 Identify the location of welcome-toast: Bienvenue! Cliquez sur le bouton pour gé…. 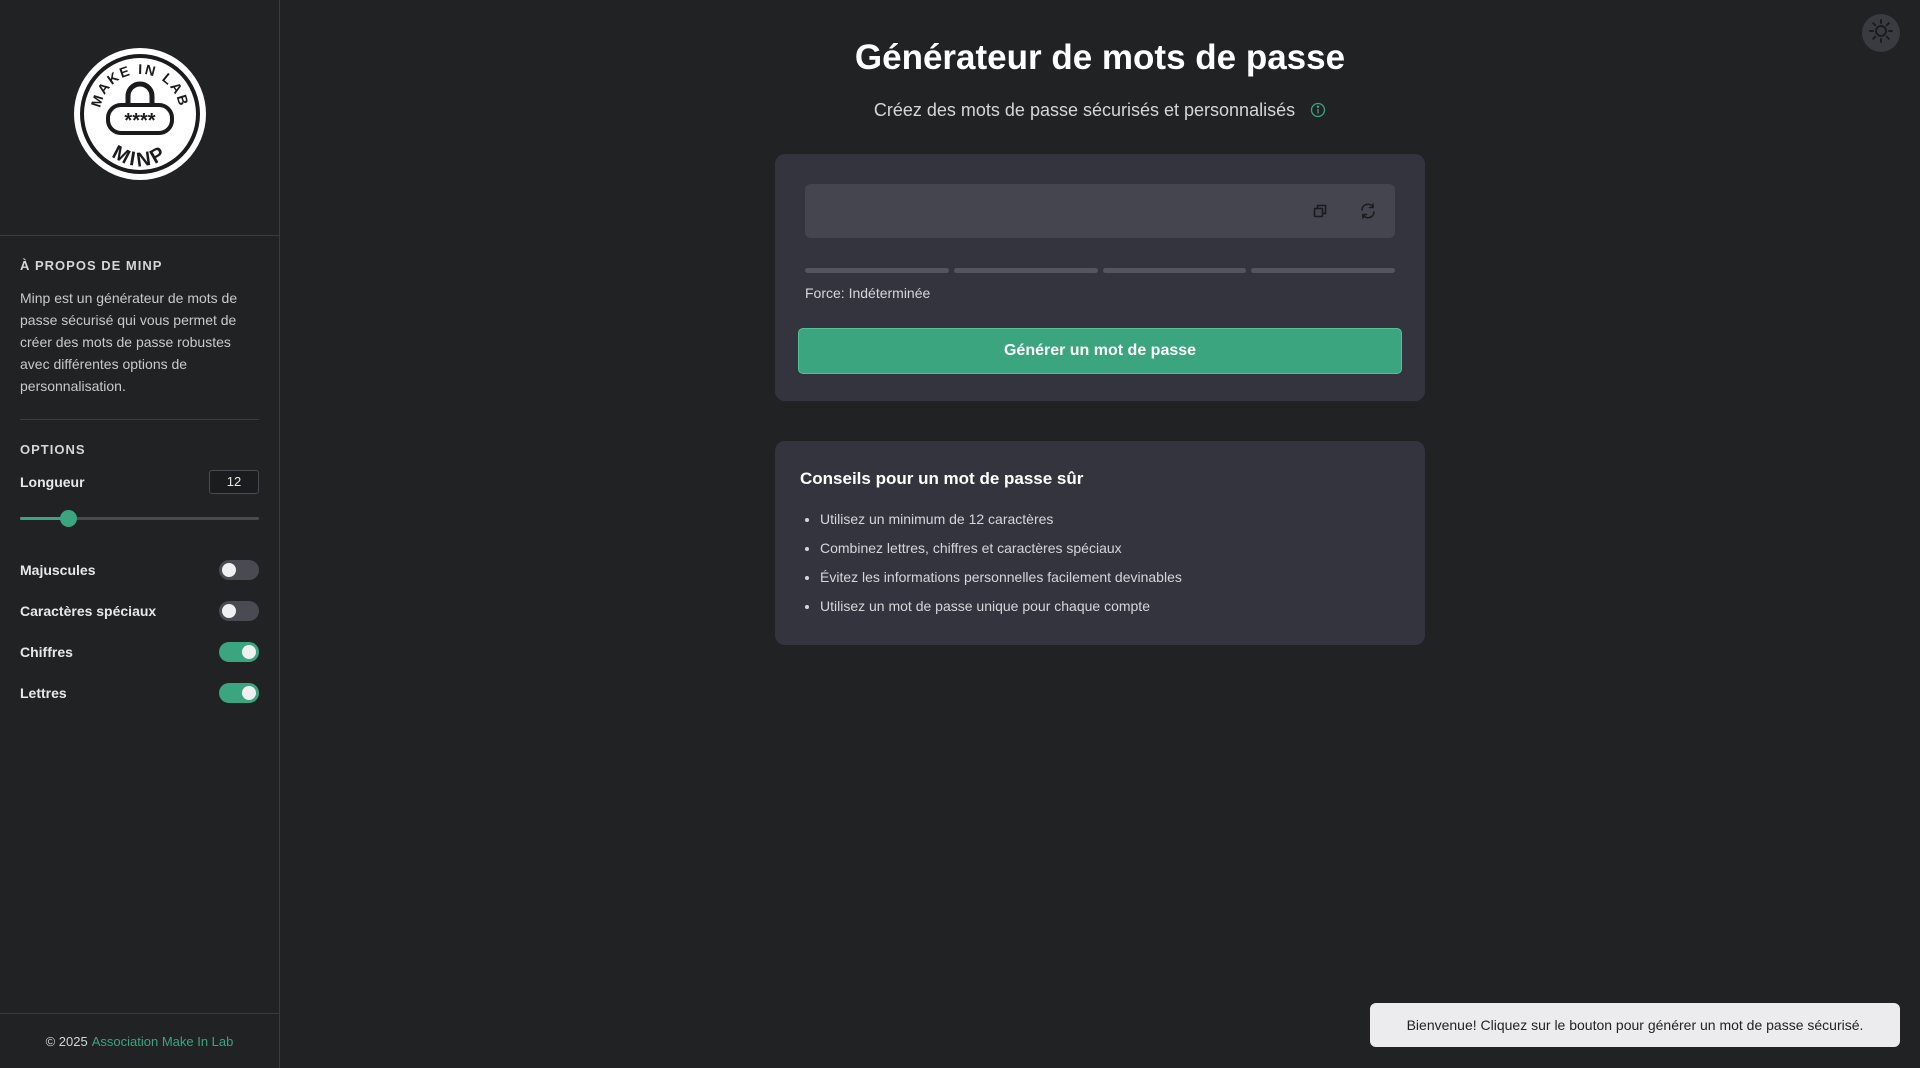
(1635, 1025).